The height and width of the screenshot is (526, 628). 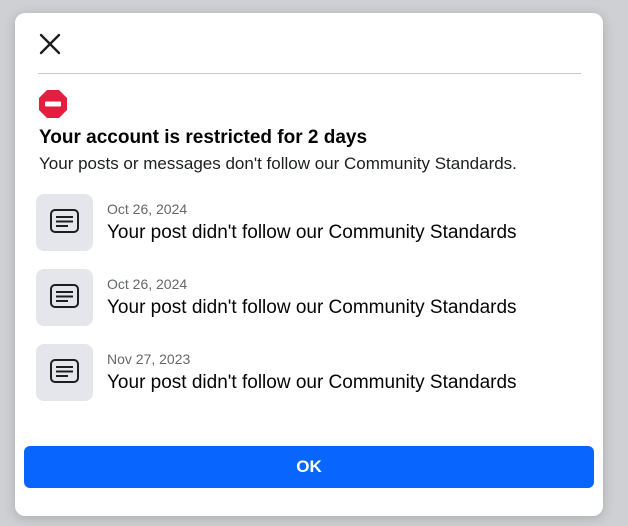 I want to click on restricted-icon, so click(x=53, y=104).